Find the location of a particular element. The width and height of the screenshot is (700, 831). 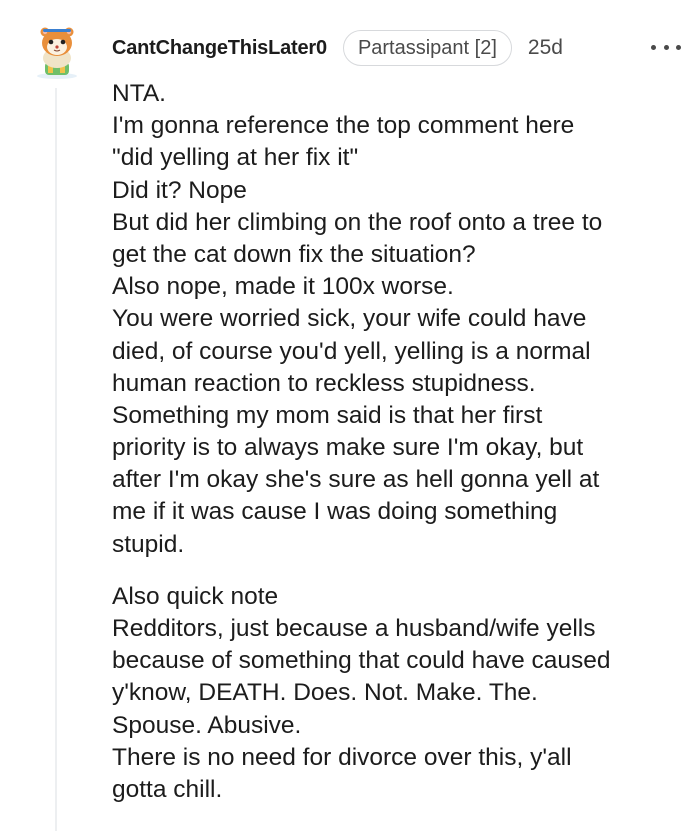

thread-line is located at coordinates (56, 459).